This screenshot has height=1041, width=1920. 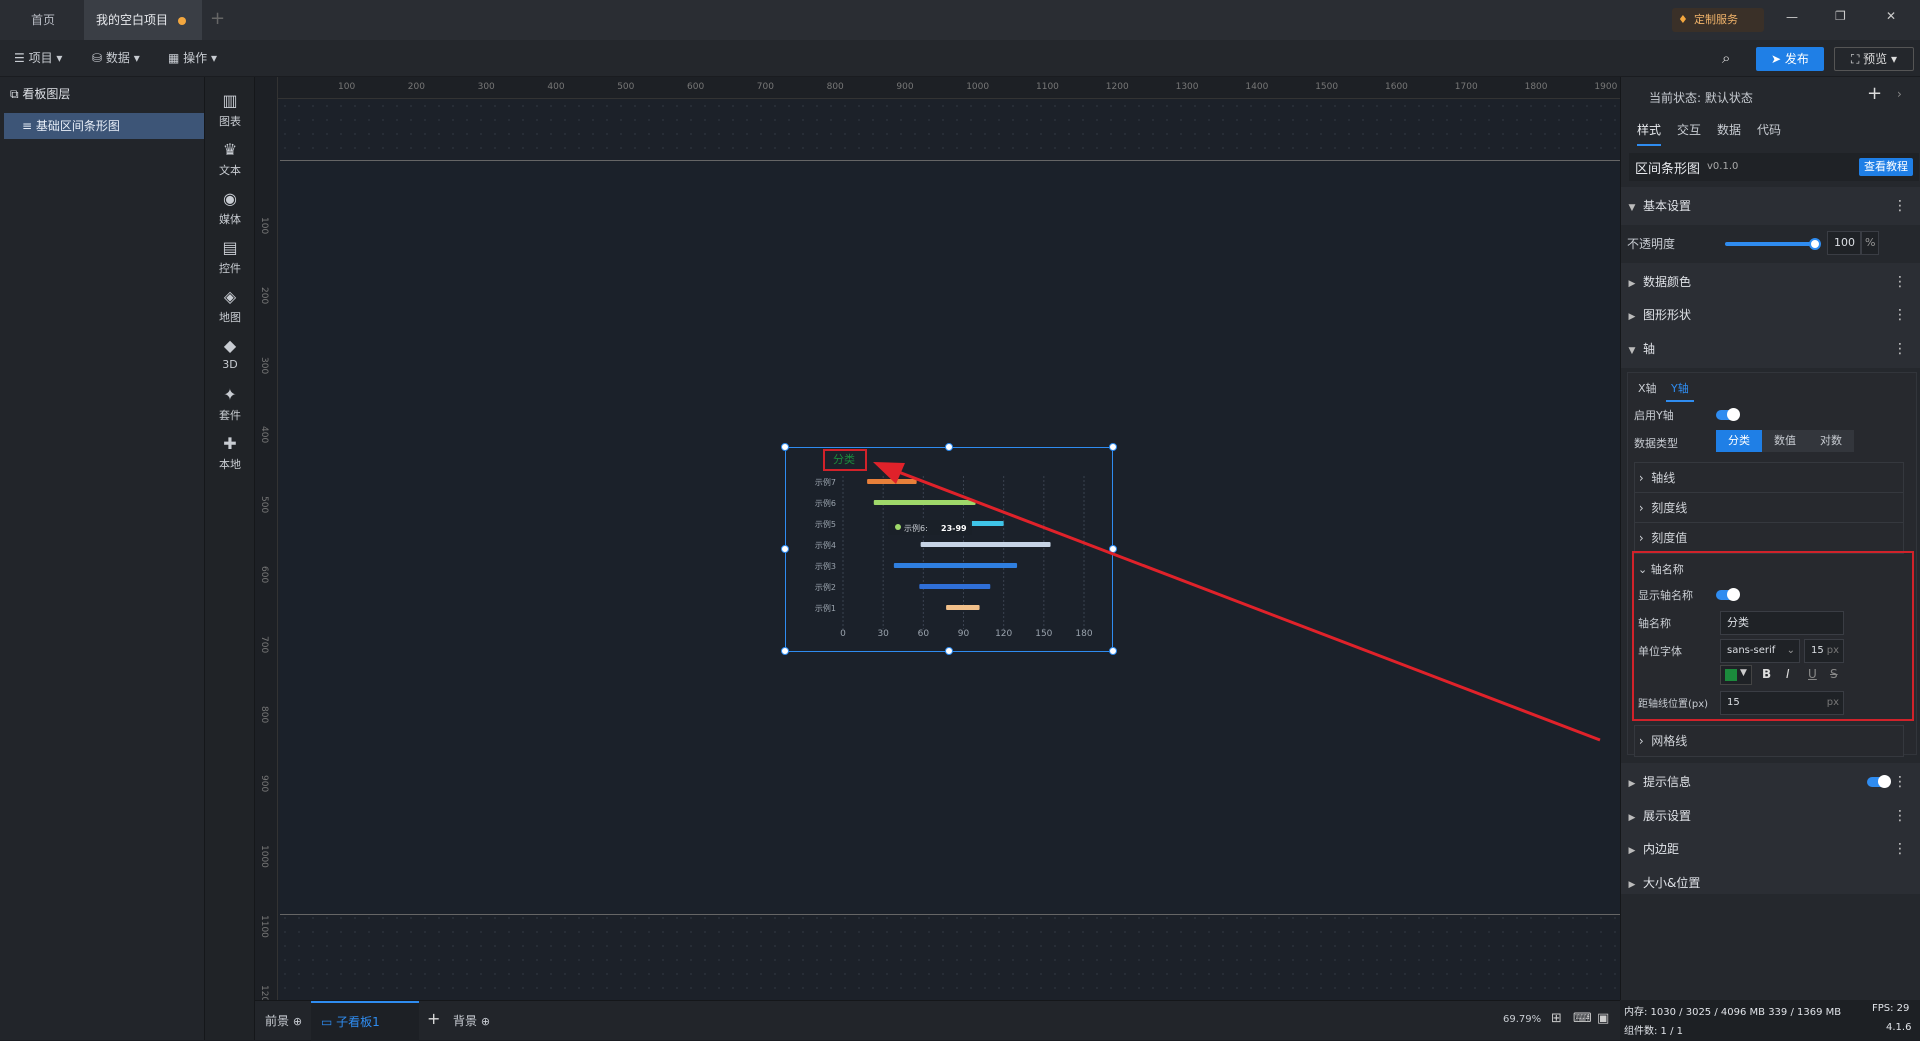 I want to click on subboard-tab: ▭ 子看板1, so click(x=365, y=1021).